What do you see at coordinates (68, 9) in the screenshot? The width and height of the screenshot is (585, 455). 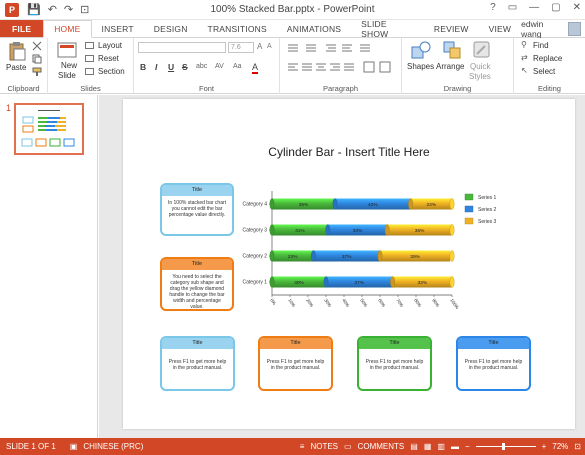 I see `redo-icon: ↷` at bounding box center [68, 9].